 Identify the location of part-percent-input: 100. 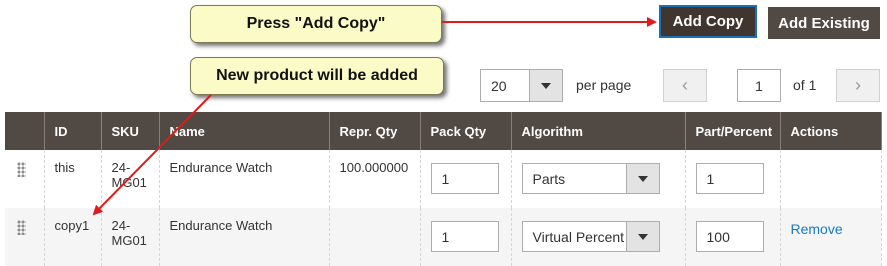
(729, 236).